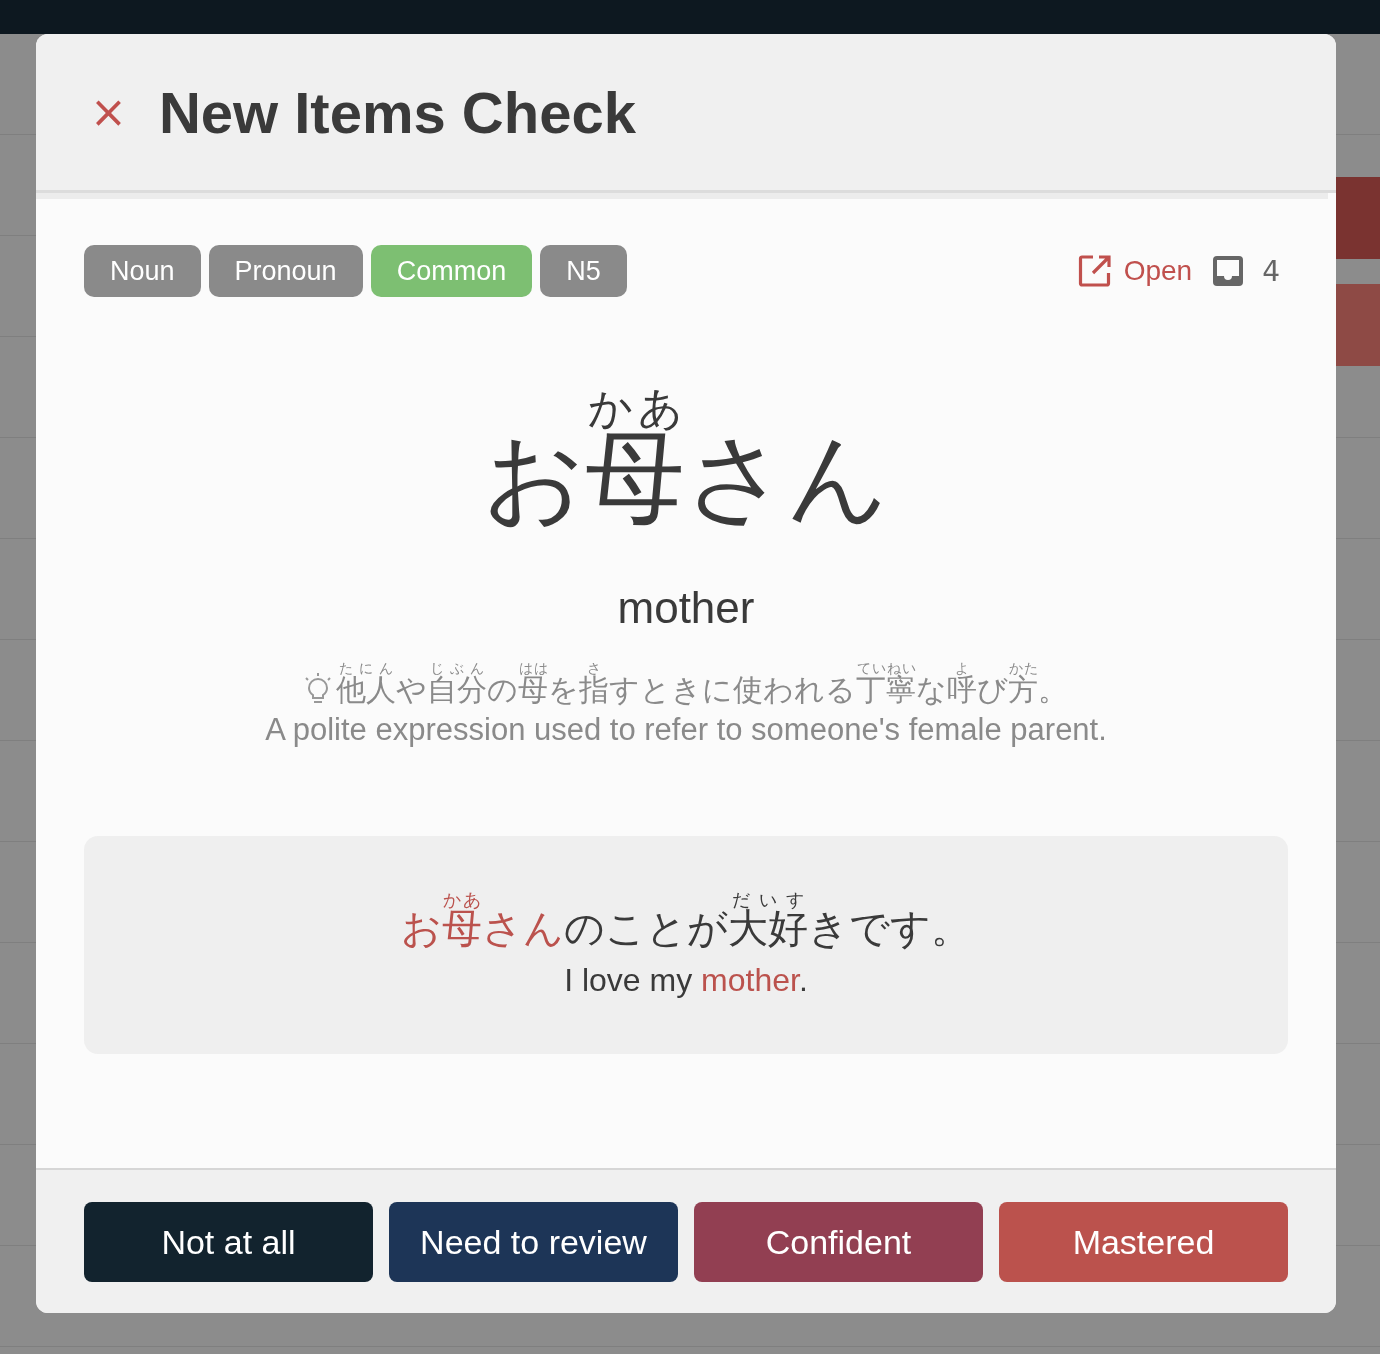 The height and width of the screenshot is (1354, 1380). Describe the element at coordinates (686, 730) in the screenshot. I see `definition-translation: A polite expression used to refer to someone's female parent.` at that location.